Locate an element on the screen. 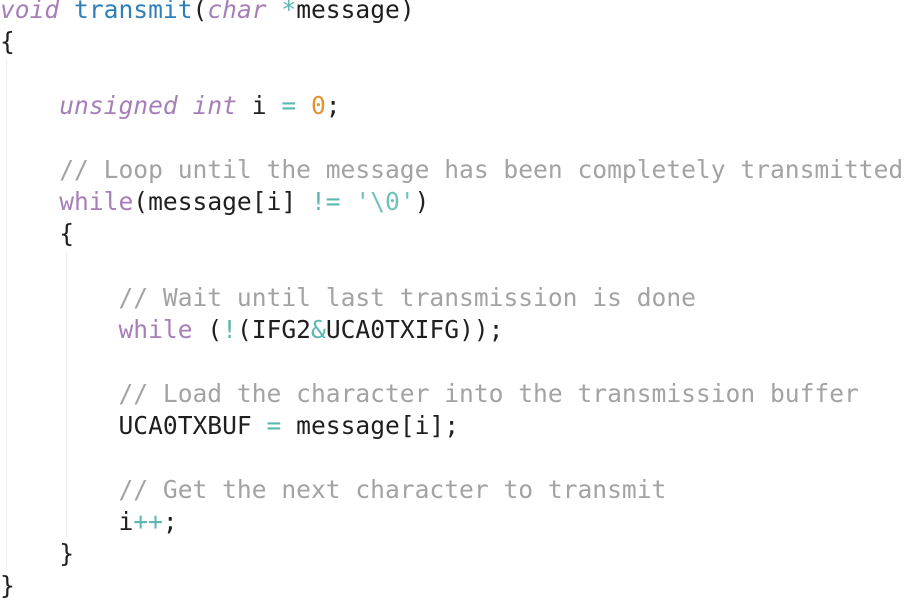  code-line: while(message[i] != '\0') is located at coordinates (214, 202).